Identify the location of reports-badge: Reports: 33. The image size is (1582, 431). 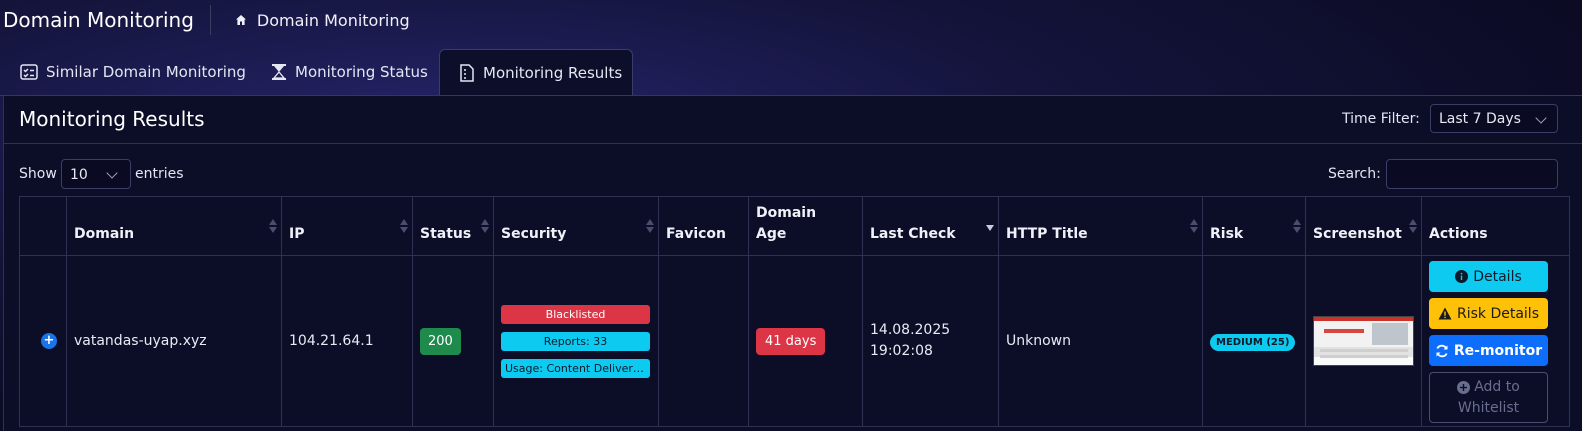
(575, 341).